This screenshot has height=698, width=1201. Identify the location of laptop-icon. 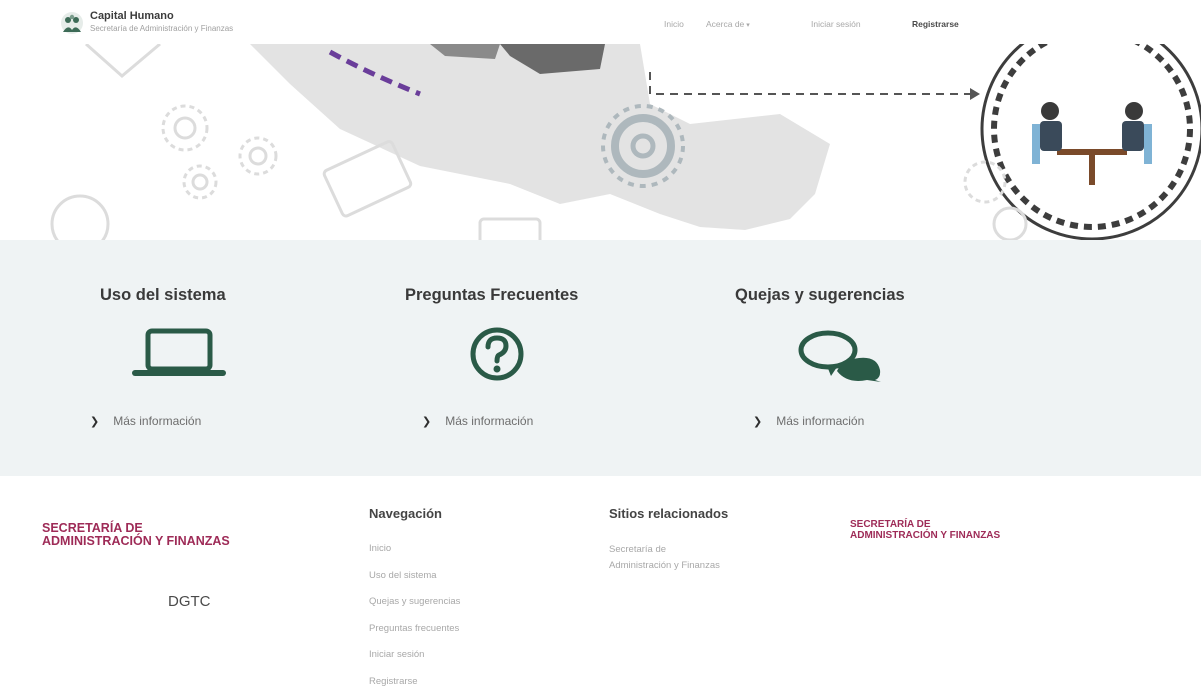
(179, 352).